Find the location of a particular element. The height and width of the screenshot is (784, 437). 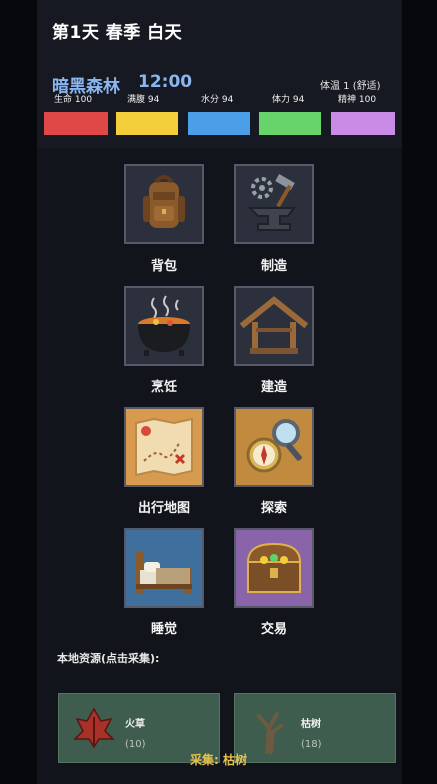

day-season-label: 第1天 春季 白天 is located at coordinates (117, 33).